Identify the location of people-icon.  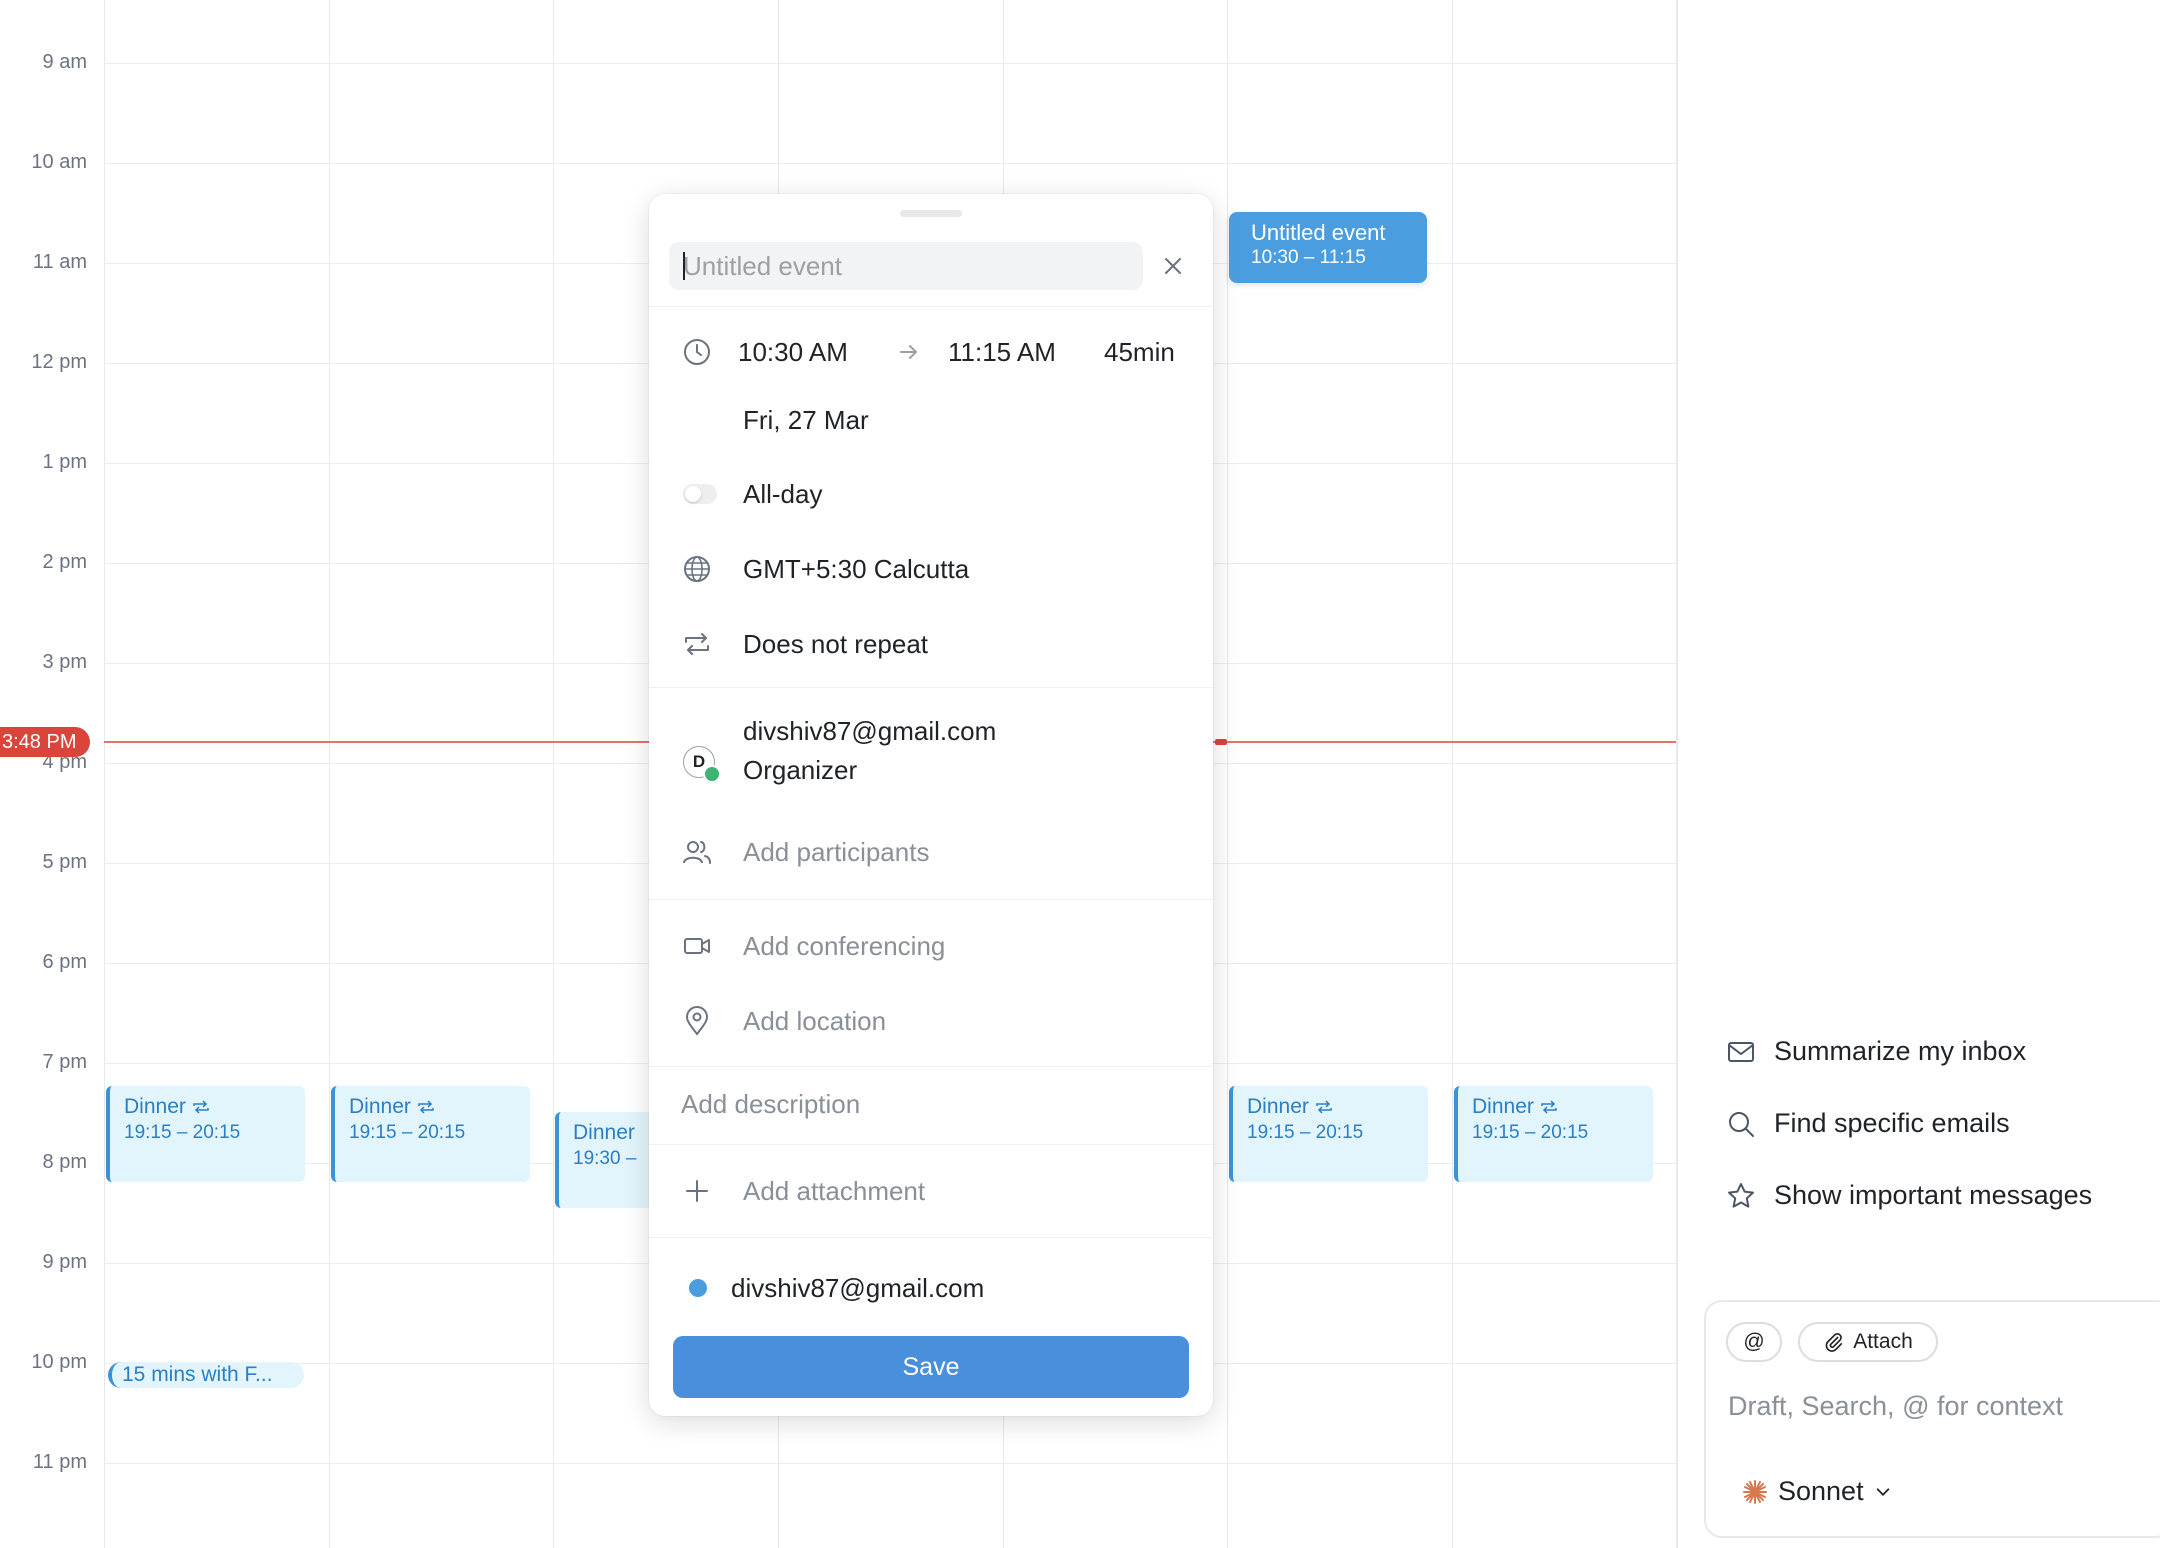
(697, 852).